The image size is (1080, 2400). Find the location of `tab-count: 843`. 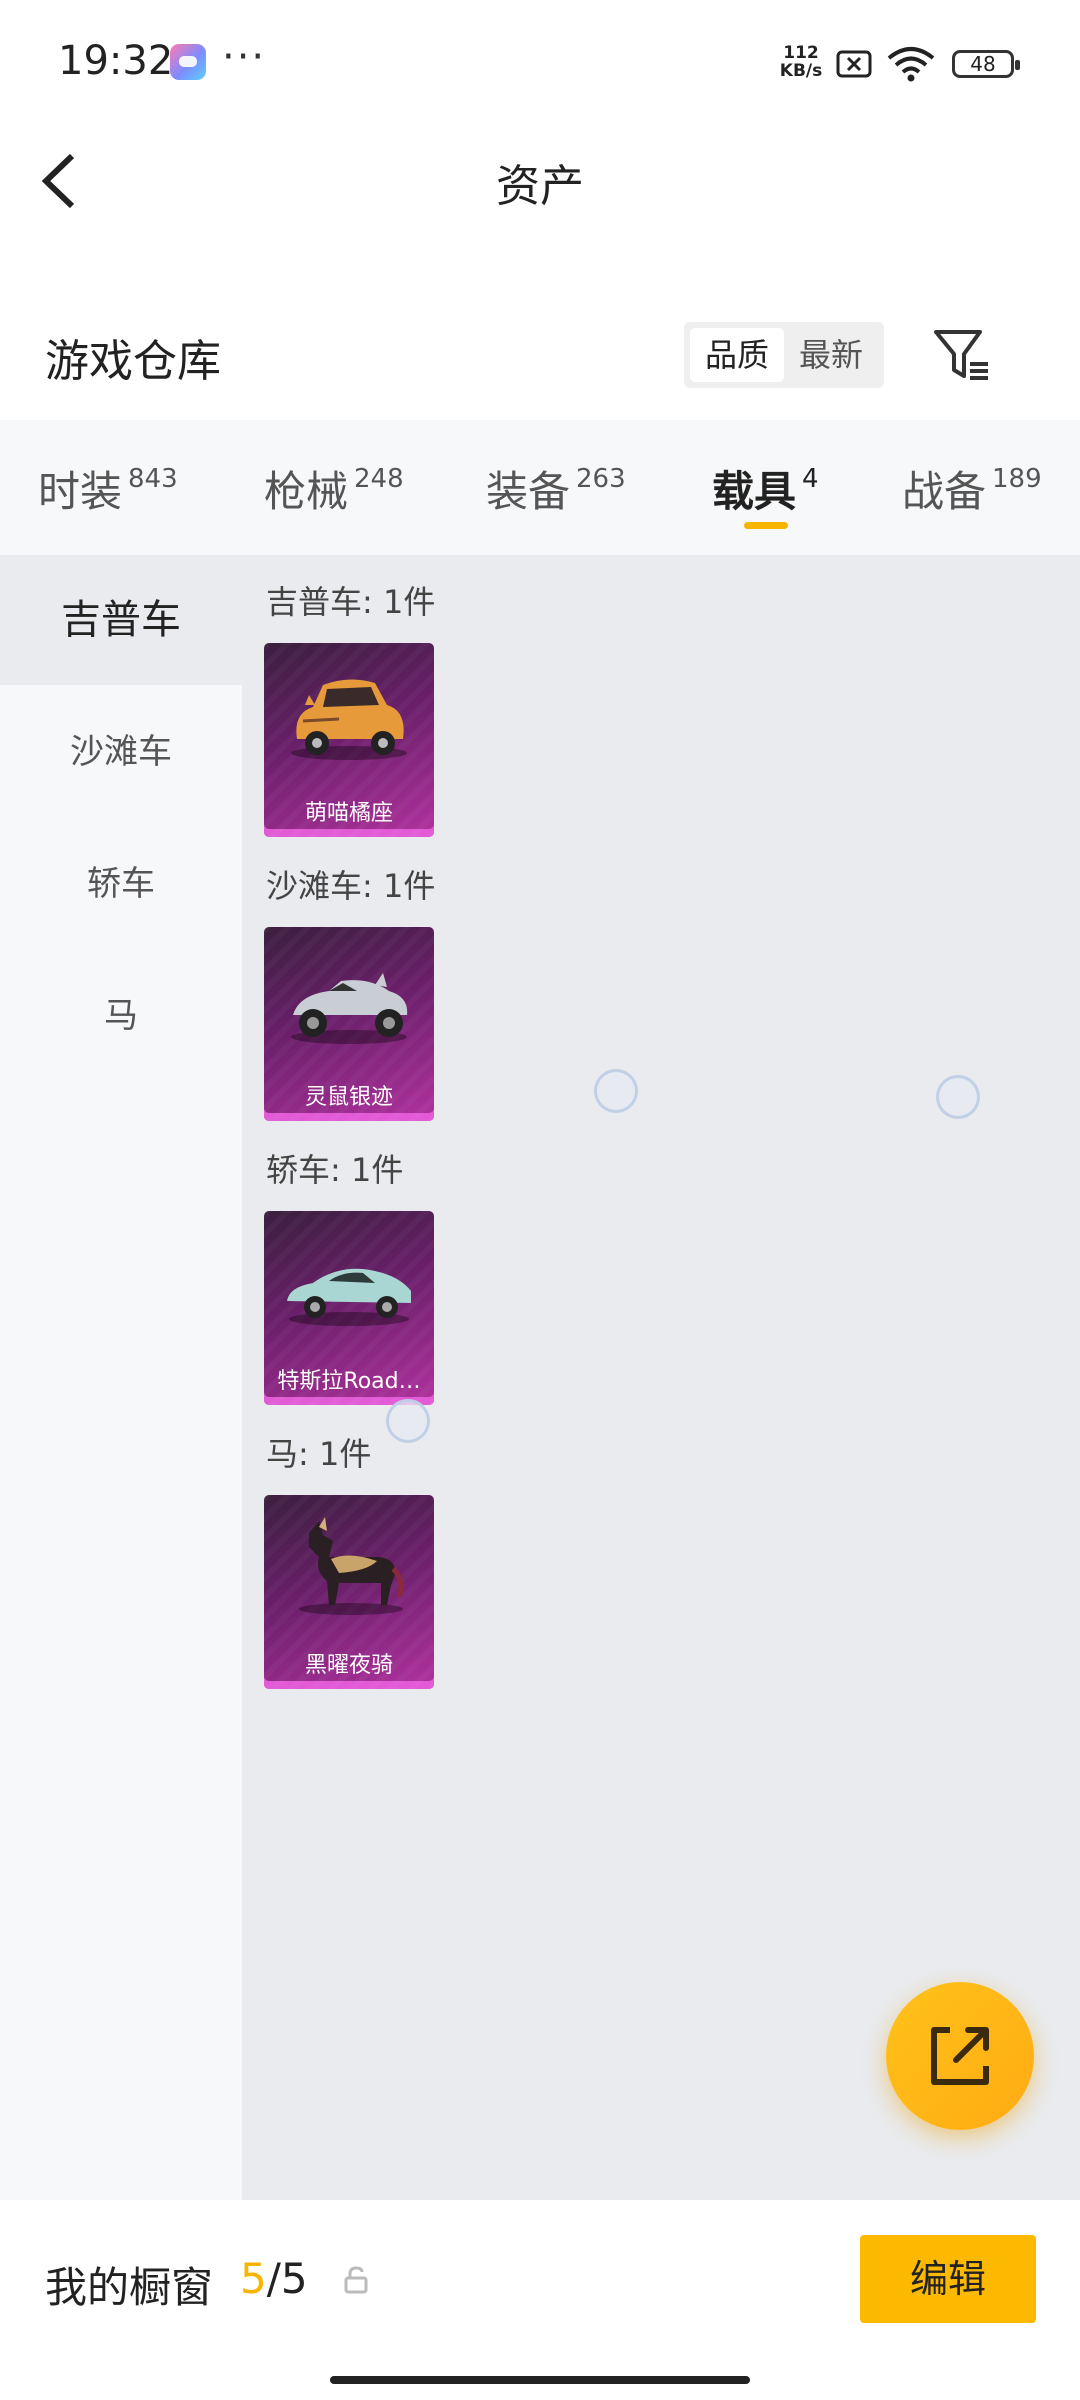

tab-count: 843 is located at coordinates (153, 479).